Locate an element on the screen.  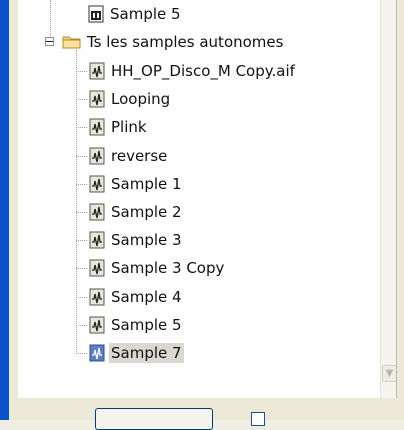
folder-icon is located at coordinates (71, 42).